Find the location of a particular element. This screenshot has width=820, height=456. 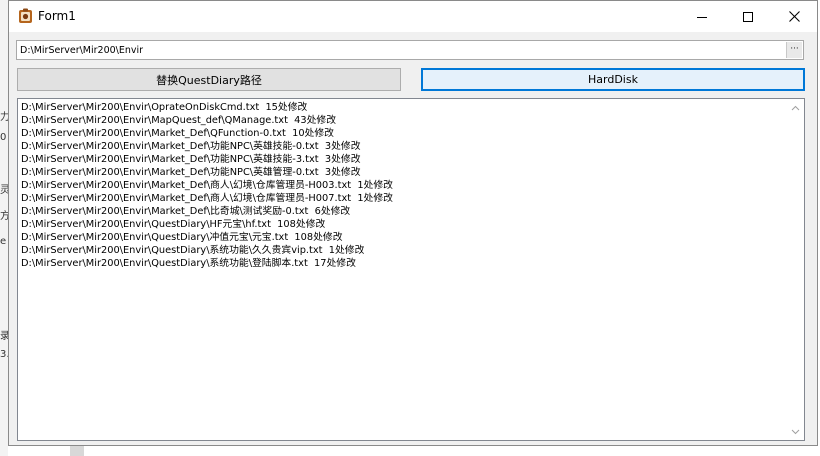

close-icon is located at coordinates (794, 16).